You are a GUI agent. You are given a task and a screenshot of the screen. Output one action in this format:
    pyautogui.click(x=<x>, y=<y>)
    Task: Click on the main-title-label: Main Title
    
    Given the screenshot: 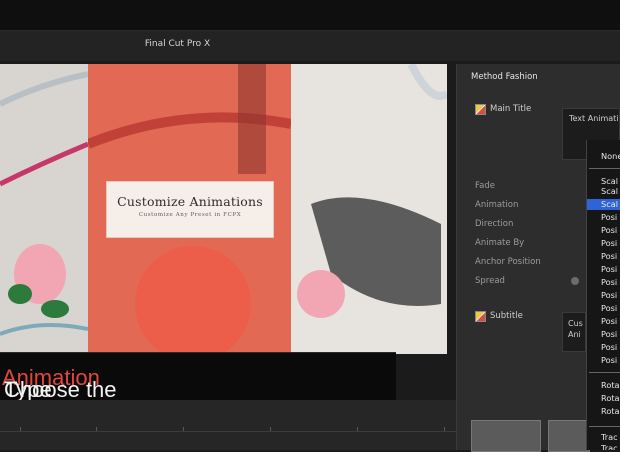 What is the action you would take?
    pyautogui.click(x=511, y=109)
    